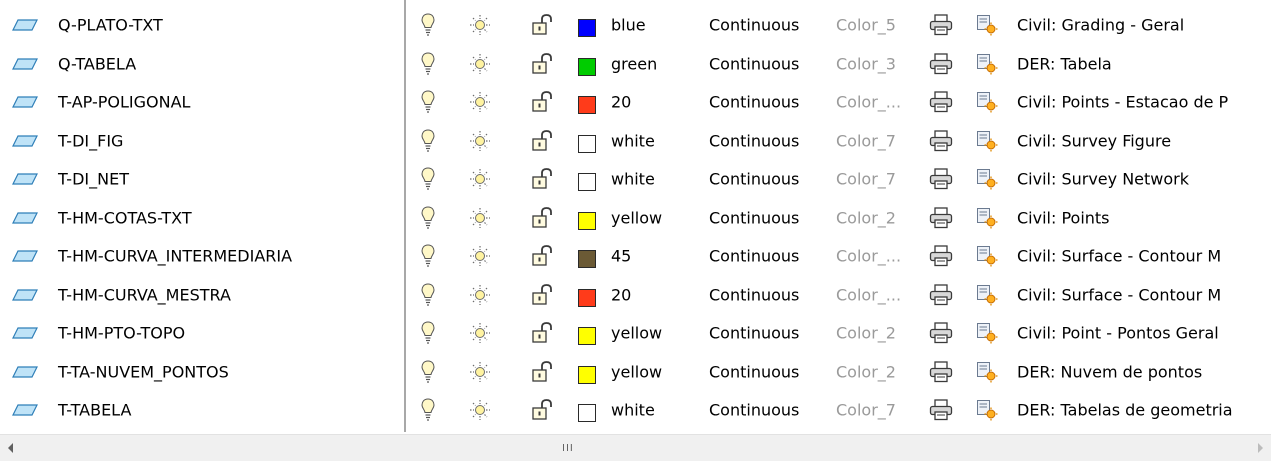 The width and height of the screenshot is (1271, 461). I want to click on layer-description: Civil: Points - Estacao de P, so click(1142, 102).